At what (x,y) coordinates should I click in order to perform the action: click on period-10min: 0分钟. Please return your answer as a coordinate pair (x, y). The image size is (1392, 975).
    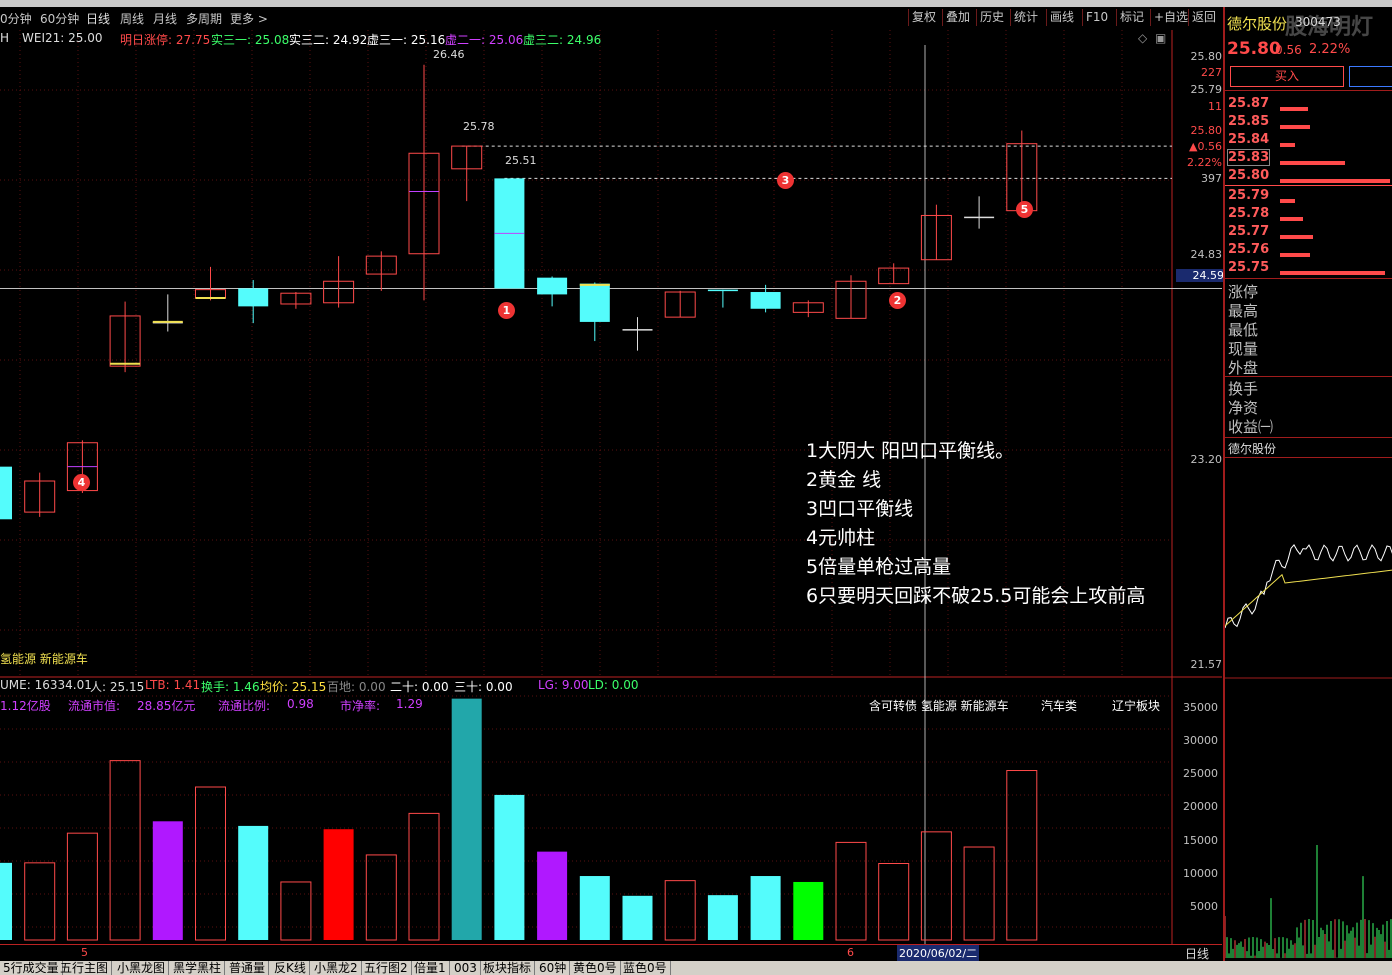
    Looking at the image, I should click on (16, 18).